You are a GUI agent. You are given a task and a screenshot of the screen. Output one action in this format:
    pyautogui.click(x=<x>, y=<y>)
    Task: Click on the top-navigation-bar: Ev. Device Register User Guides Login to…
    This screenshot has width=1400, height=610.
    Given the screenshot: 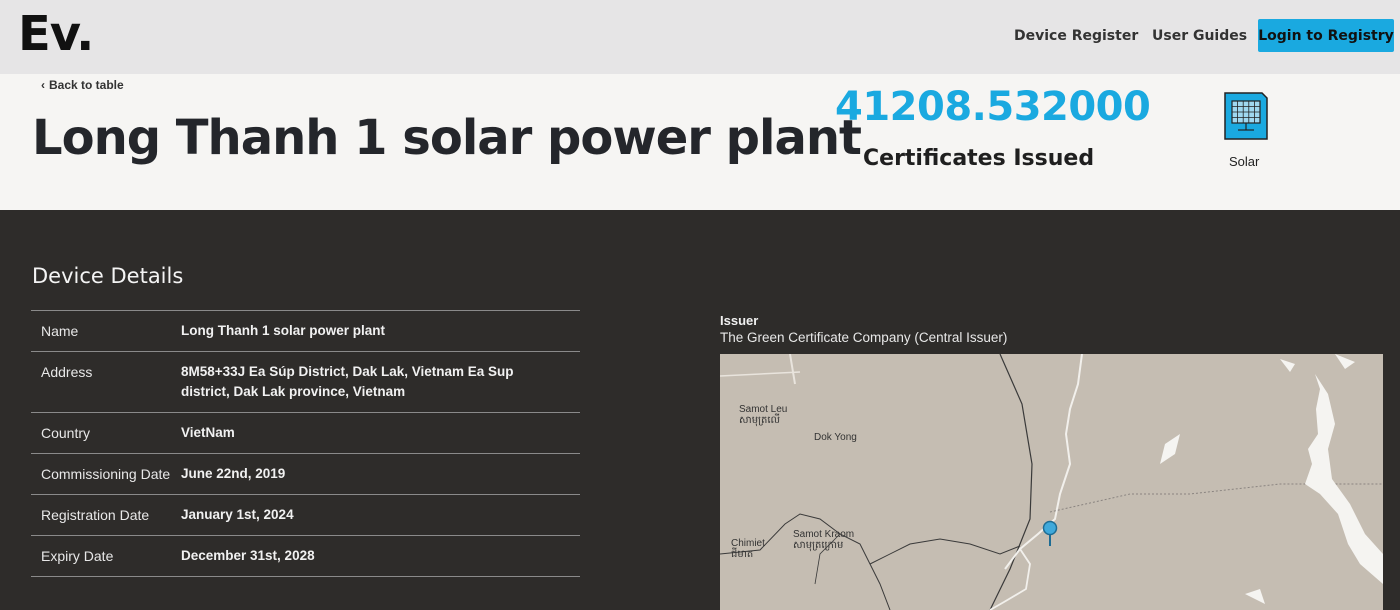 What is the action you would take?
    pyautogui.click(x=700, y=37)
    